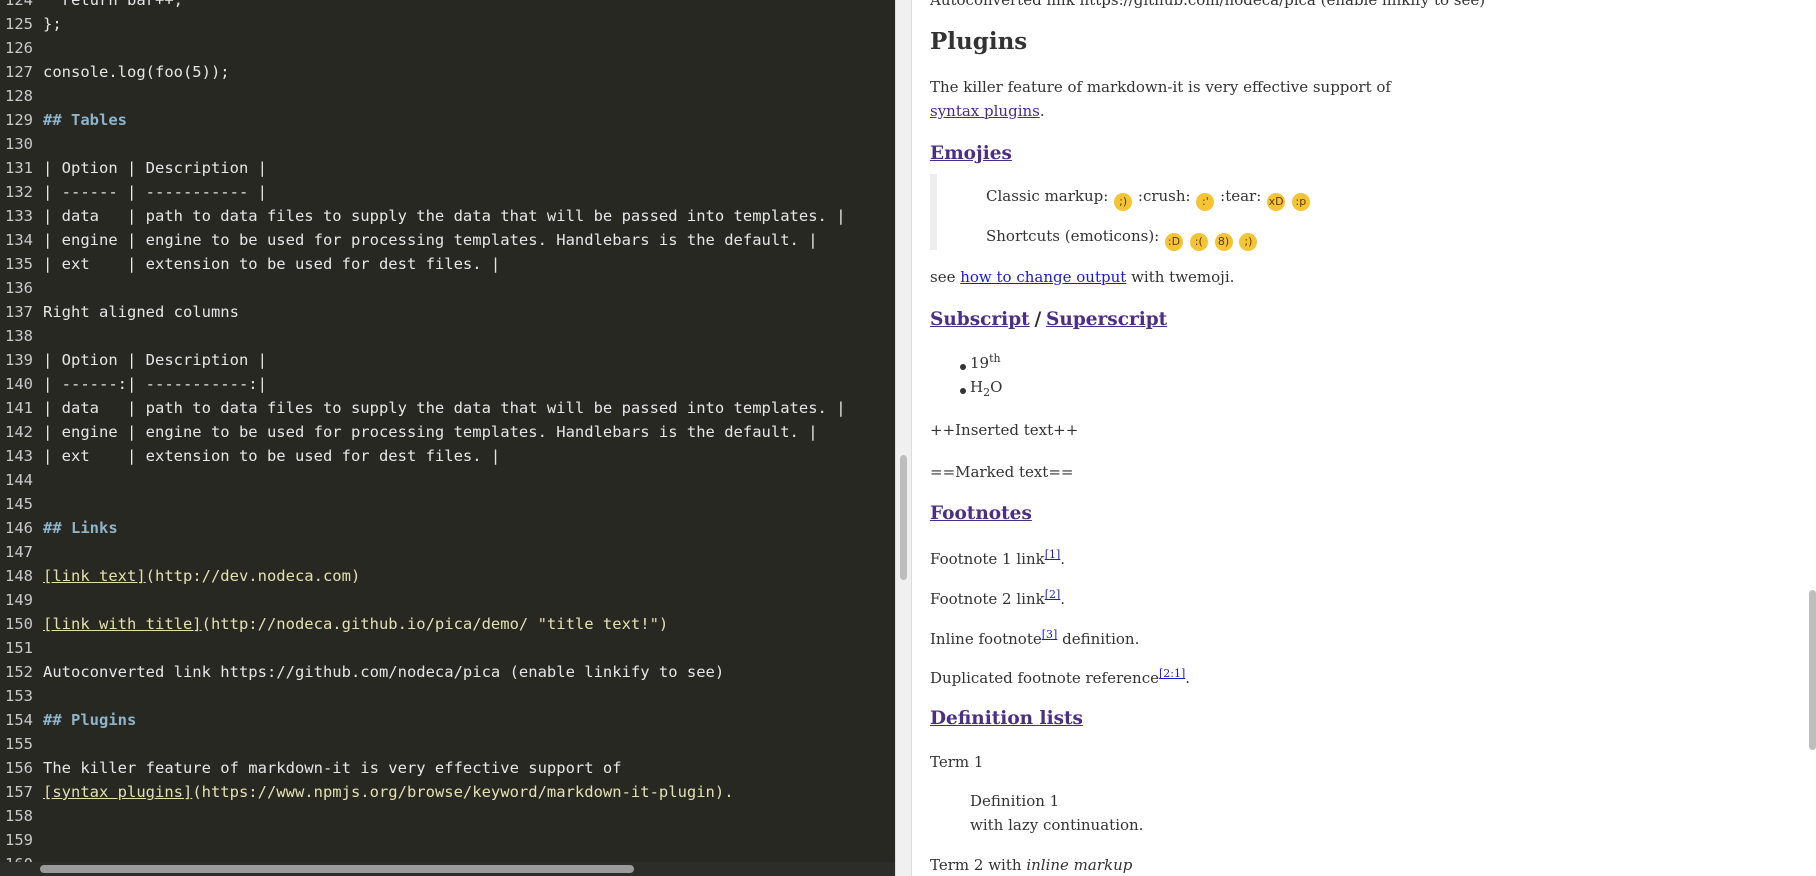  What do you see at coordinates (447, 384) in the screenshot?
I see `editor-line: 140 | ------:| -----------:|` at bounding box center [447, 384].